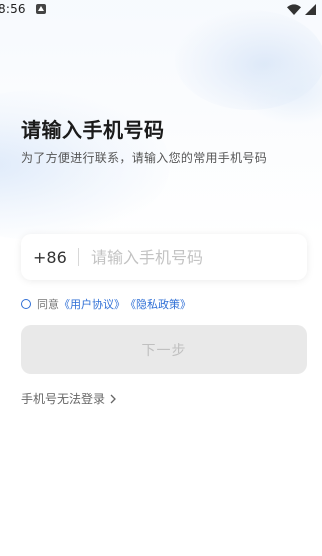 The width and height of the screenshot is (322, 556). I want to click on phone-input-box: +86, so click(164, 257).